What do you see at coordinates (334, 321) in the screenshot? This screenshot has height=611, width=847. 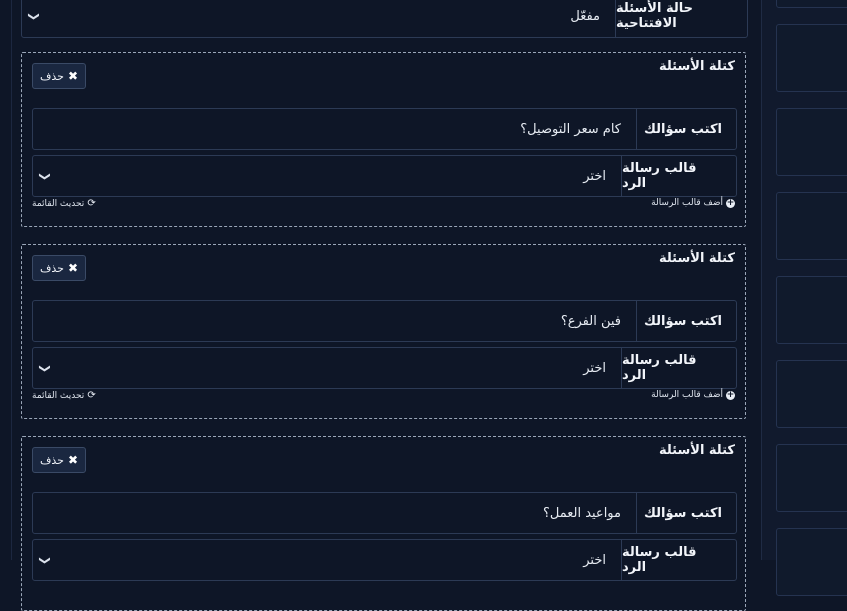 I see `question-input: فين الفرع؟` at bounding box center [334, 321].